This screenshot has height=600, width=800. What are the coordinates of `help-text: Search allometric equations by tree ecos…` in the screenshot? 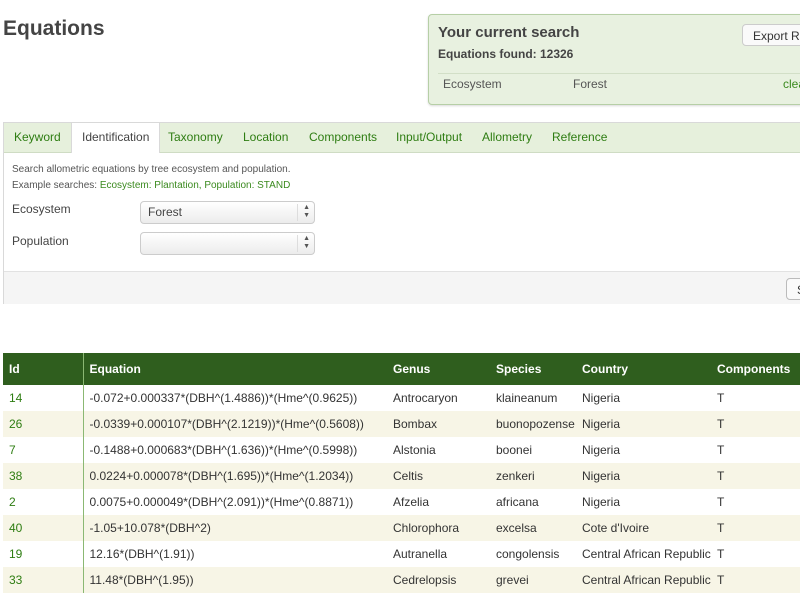 It's located at (151, 169).